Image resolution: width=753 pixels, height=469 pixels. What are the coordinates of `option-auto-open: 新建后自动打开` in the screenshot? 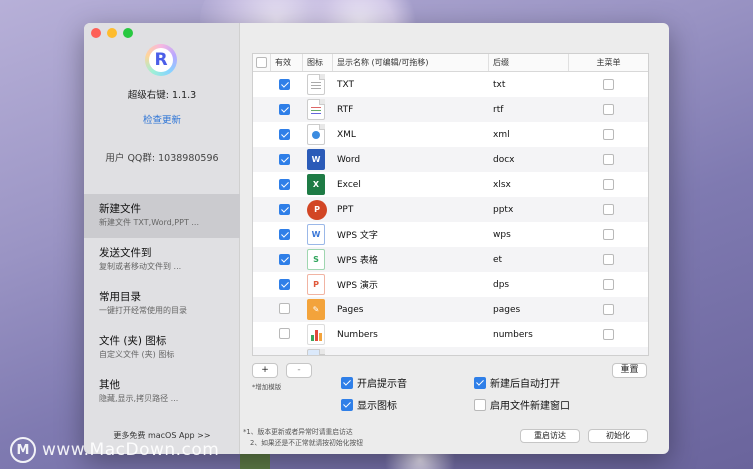 It's located at (517, 382).